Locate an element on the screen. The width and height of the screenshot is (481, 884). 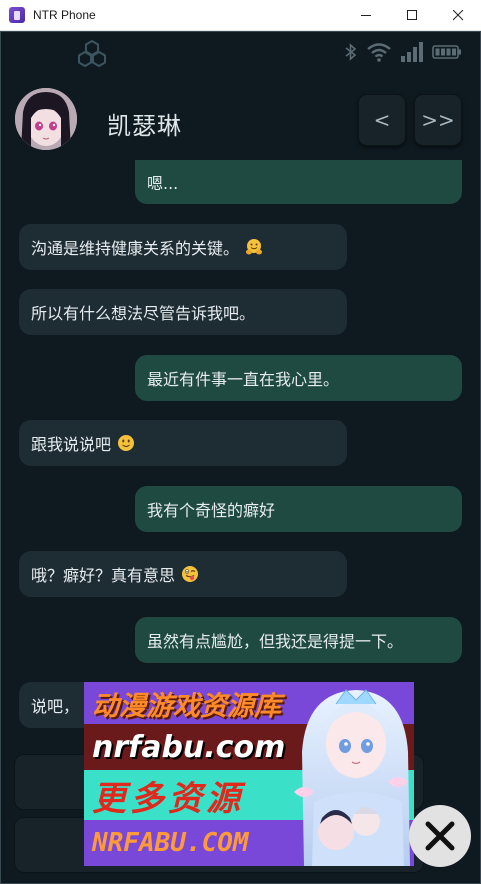
status-icons is located at coordinates (403, 52).